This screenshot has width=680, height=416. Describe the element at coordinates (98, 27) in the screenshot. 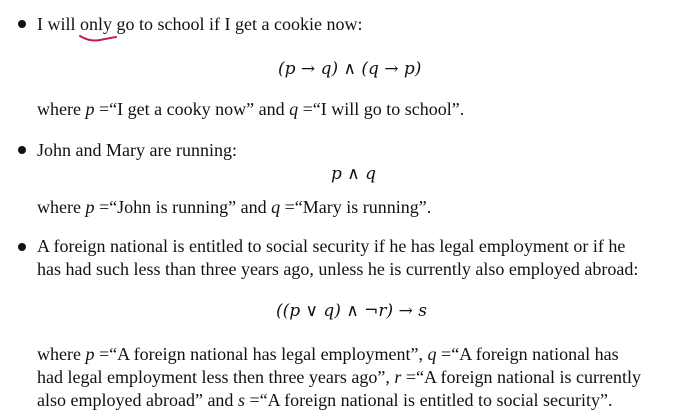

I see `underlined-word: only` at that location.